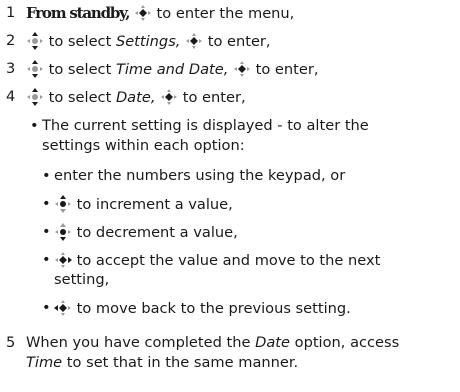  I want to click on intro-bullet-line-2: settings within each option:, so click(143, 146).